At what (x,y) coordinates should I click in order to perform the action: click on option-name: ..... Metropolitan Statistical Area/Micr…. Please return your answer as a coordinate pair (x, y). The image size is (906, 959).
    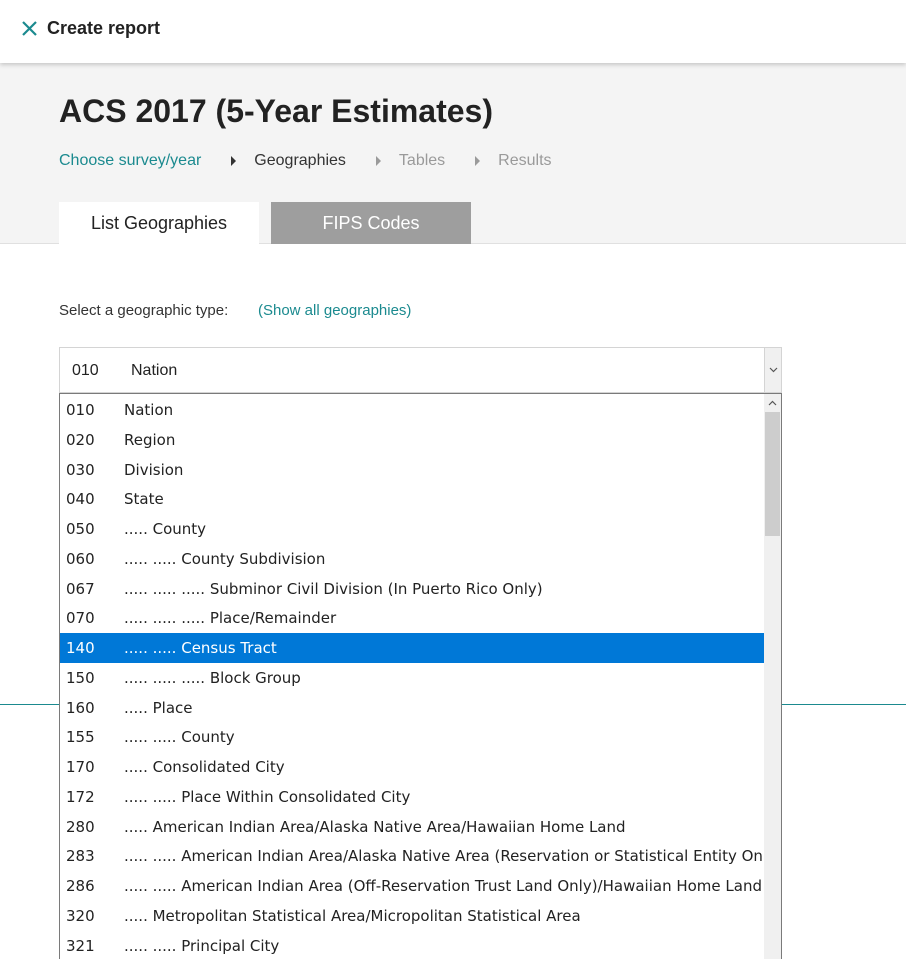
    Looking at the image, I should click on (352, 915).